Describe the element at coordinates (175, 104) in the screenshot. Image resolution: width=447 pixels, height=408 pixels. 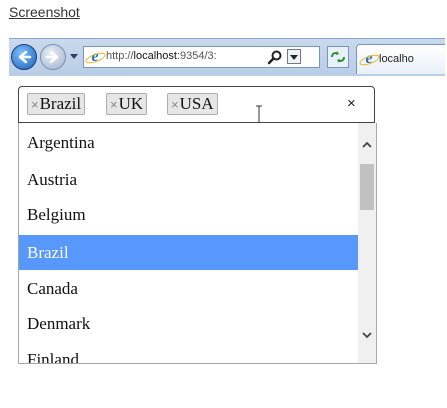
I see `remove-token-usa-icon: ×` at that location.